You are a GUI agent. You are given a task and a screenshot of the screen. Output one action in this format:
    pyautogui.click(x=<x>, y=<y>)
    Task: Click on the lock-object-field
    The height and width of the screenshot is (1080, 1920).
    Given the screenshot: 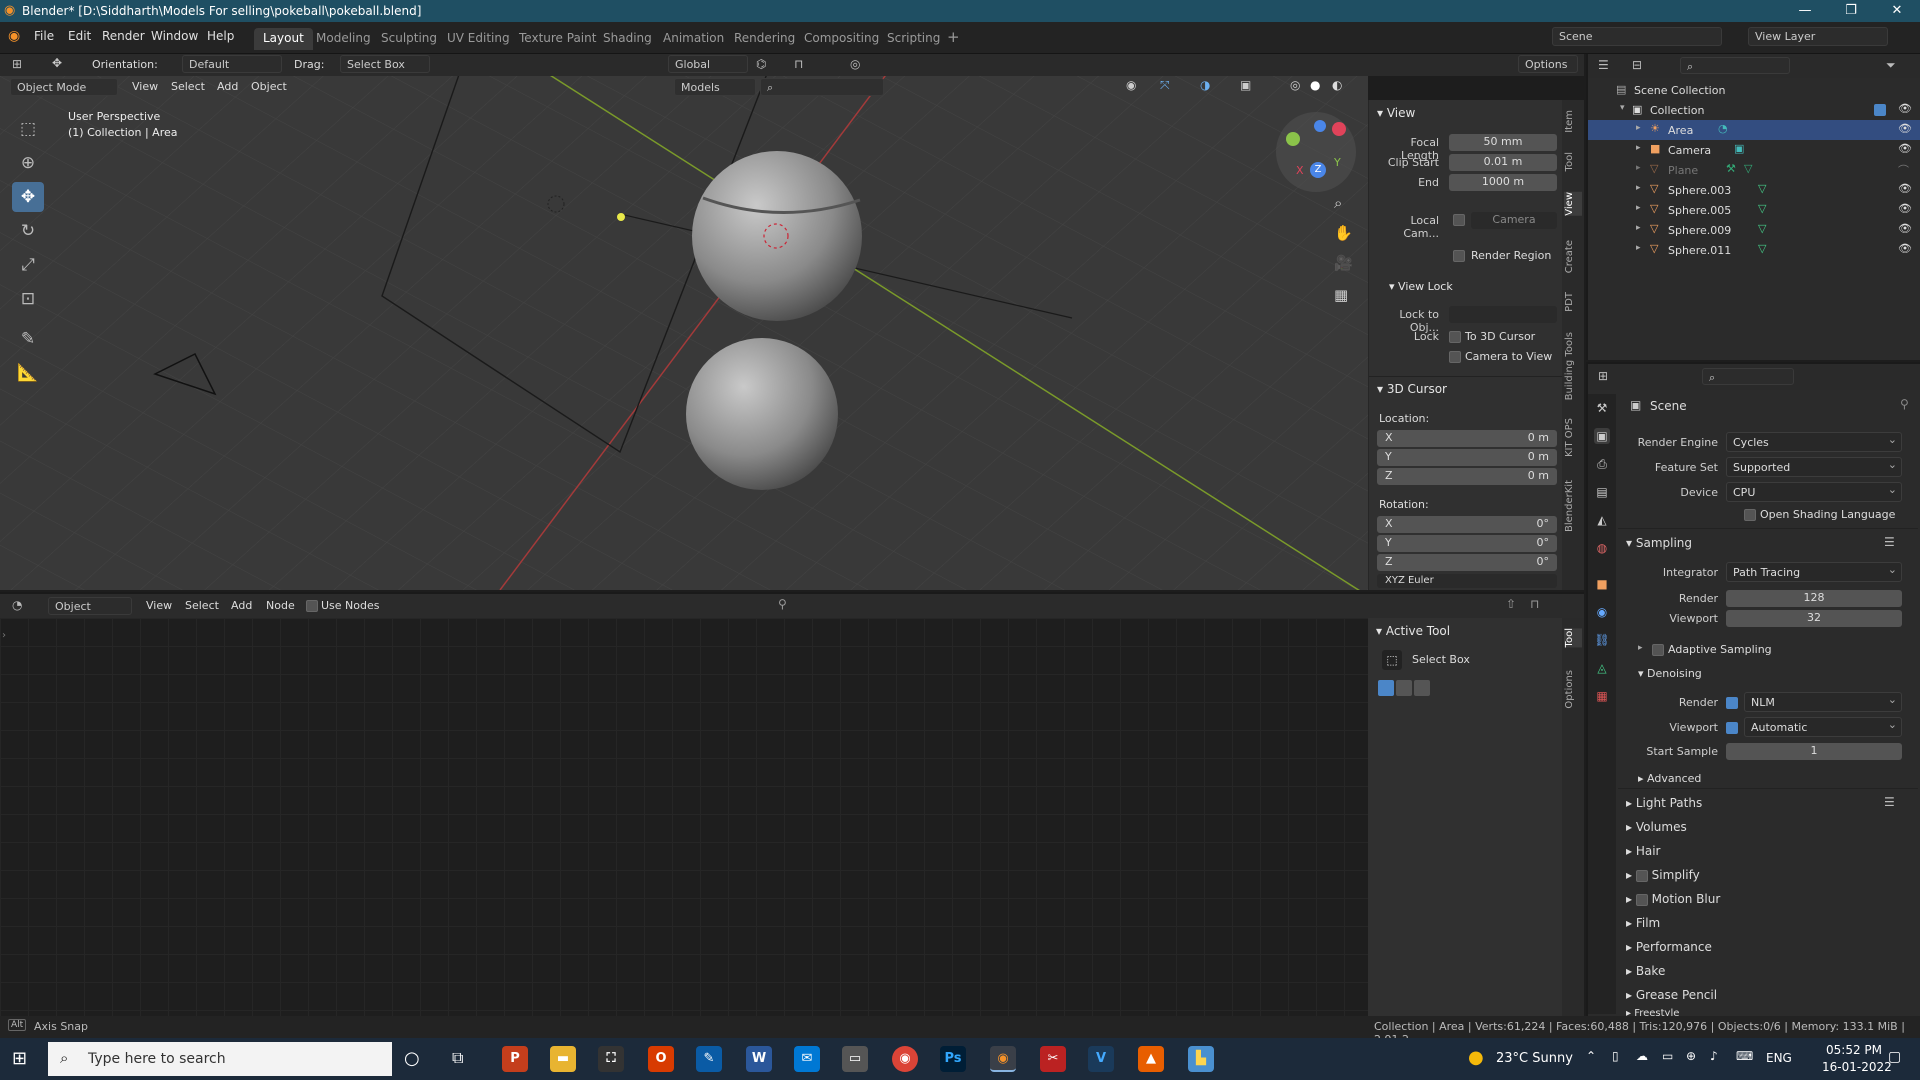 What is the action you would take?
    pyautogui.click(x=1503, y=314)
    